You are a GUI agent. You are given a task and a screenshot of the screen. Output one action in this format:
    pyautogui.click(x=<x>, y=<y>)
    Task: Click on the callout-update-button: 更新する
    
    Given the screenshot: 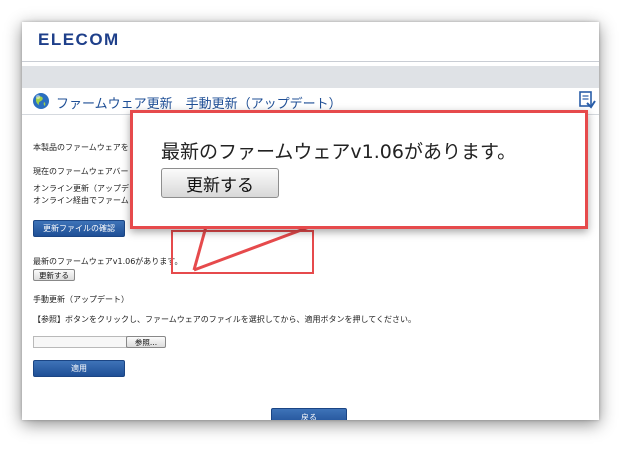 What is the action you would take?
    pyautogui.click(x=220, y=183)
    